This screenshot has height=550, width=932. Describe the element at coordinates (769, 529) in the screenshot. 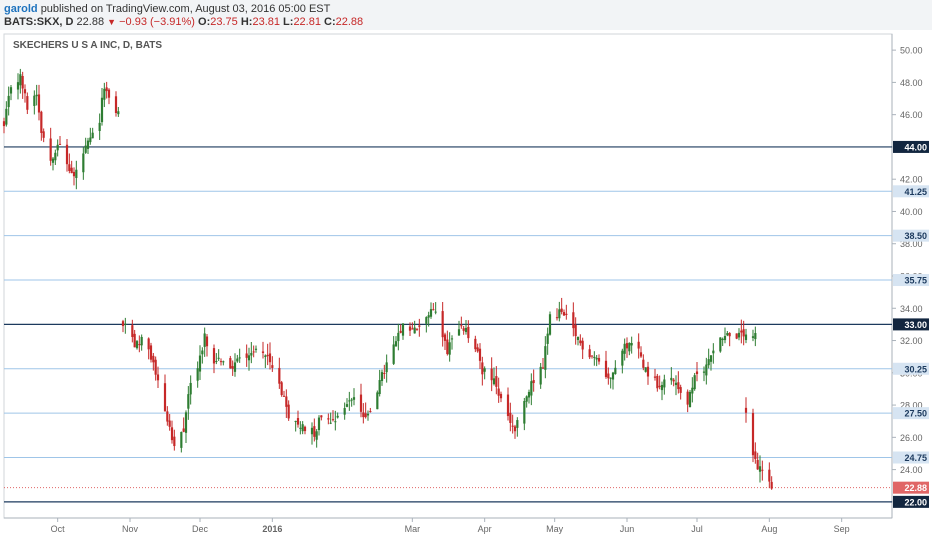

I see `time-tick-label: Aug` at that location.